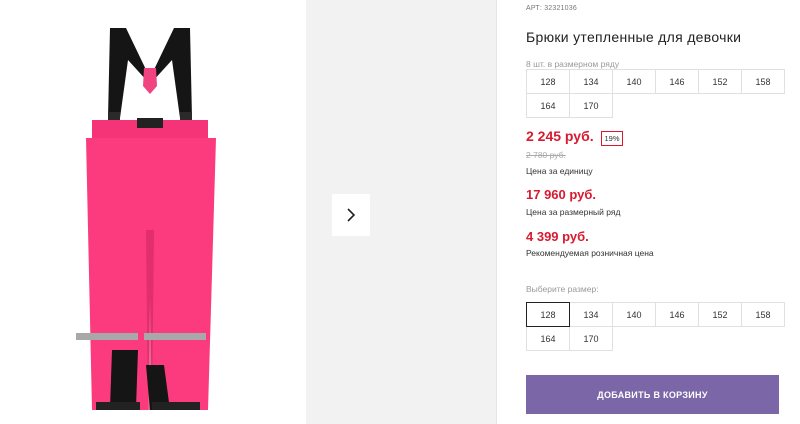 This screenshot has height=424, width=800. What do you see at coordinates (562, 289) in the screenshot?
I see `choose-size-label: Выберите размер:` at bounding box center [562, 289].